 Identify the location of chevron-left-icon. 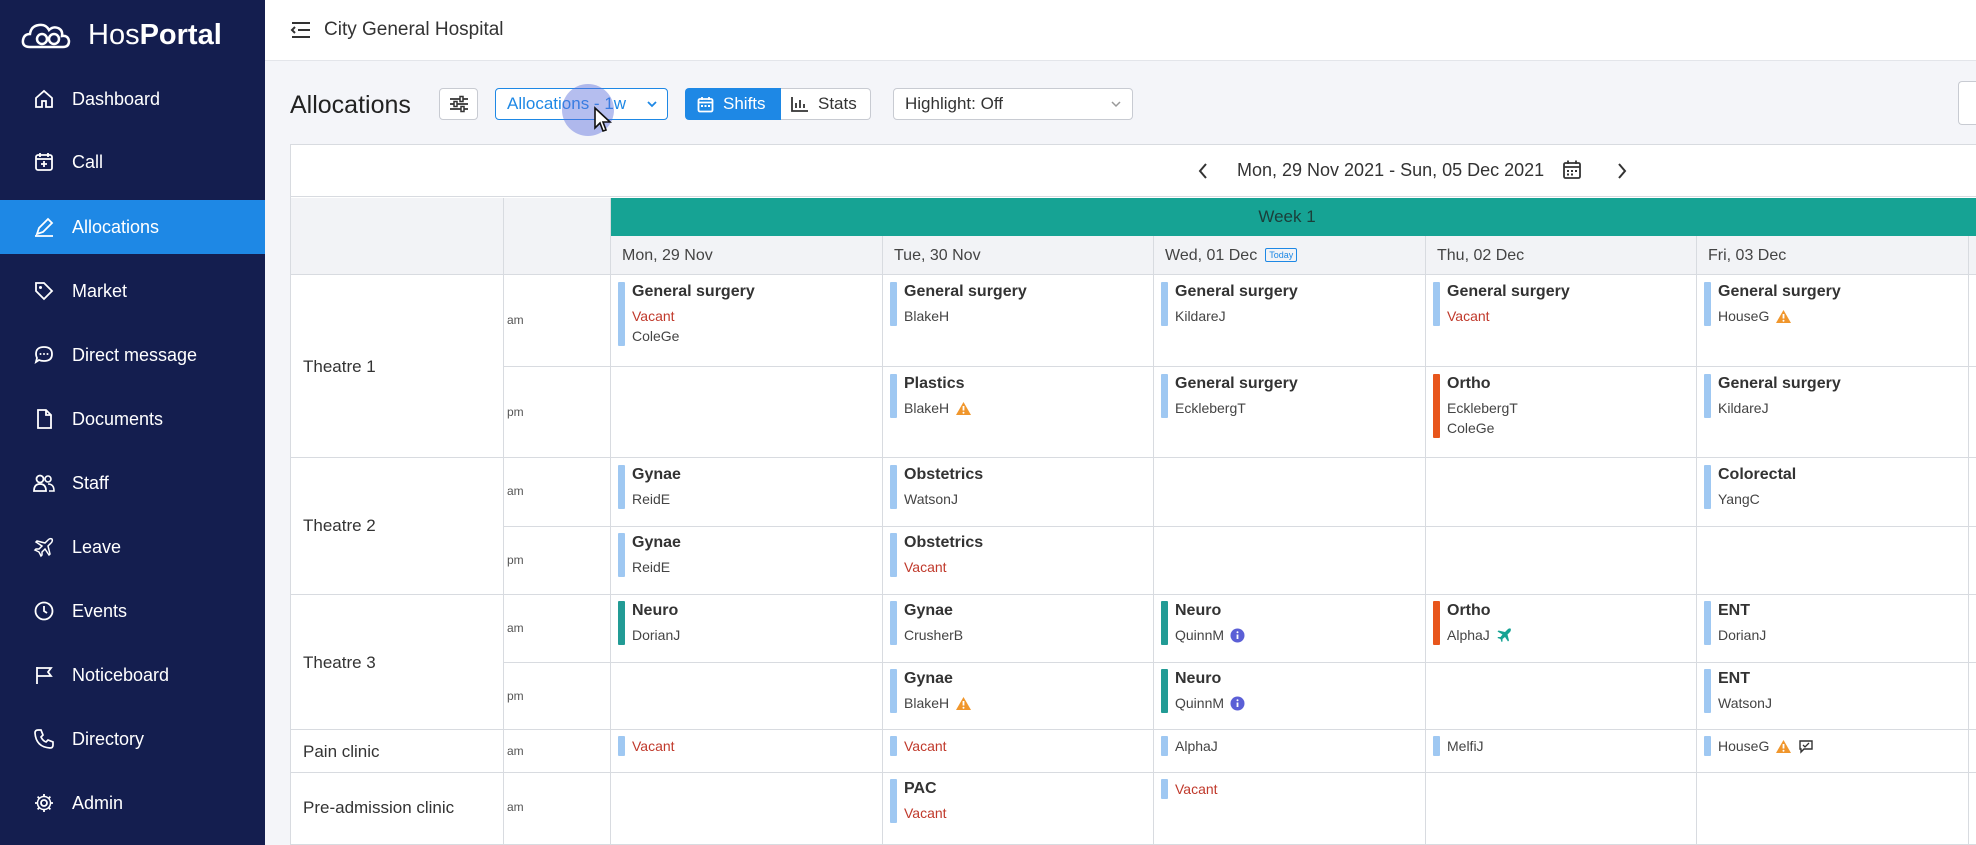
(1203, 171).